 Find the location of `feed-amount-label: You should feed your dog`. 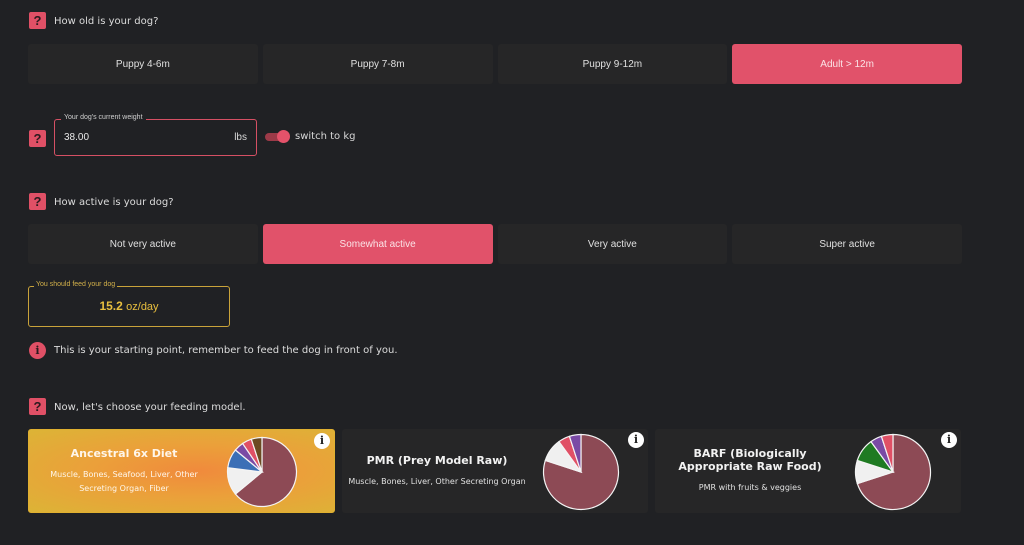

feed-amount-label: You should feed your dog is located at coordinates (76, 284).